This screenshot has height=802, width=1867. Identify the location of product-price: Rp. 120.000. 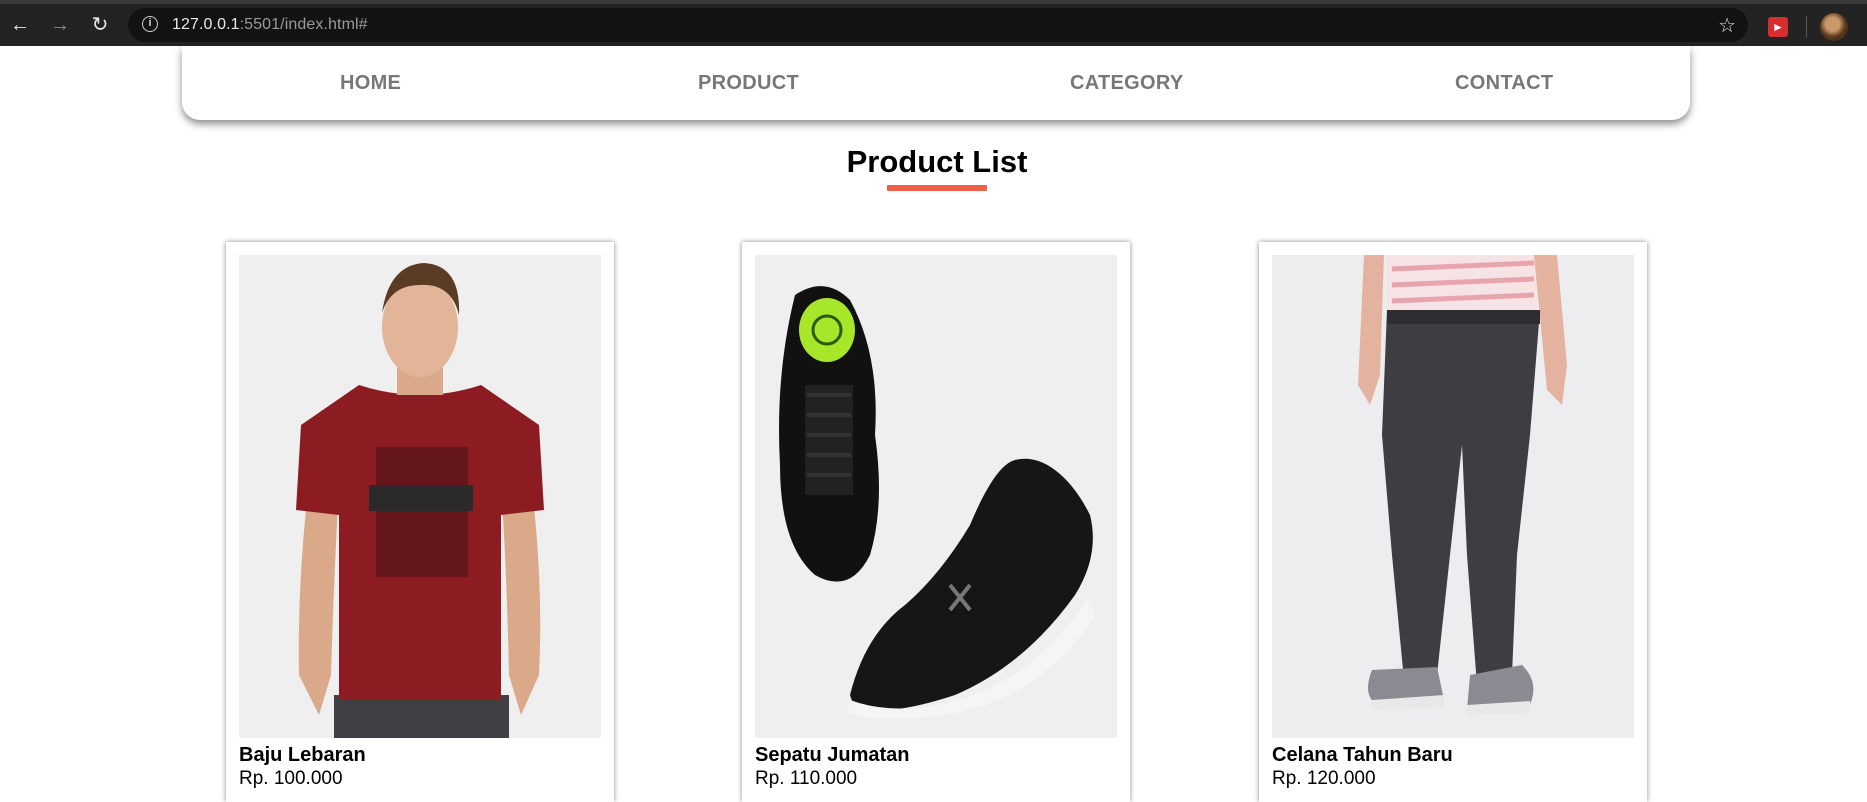
(1324, 778).